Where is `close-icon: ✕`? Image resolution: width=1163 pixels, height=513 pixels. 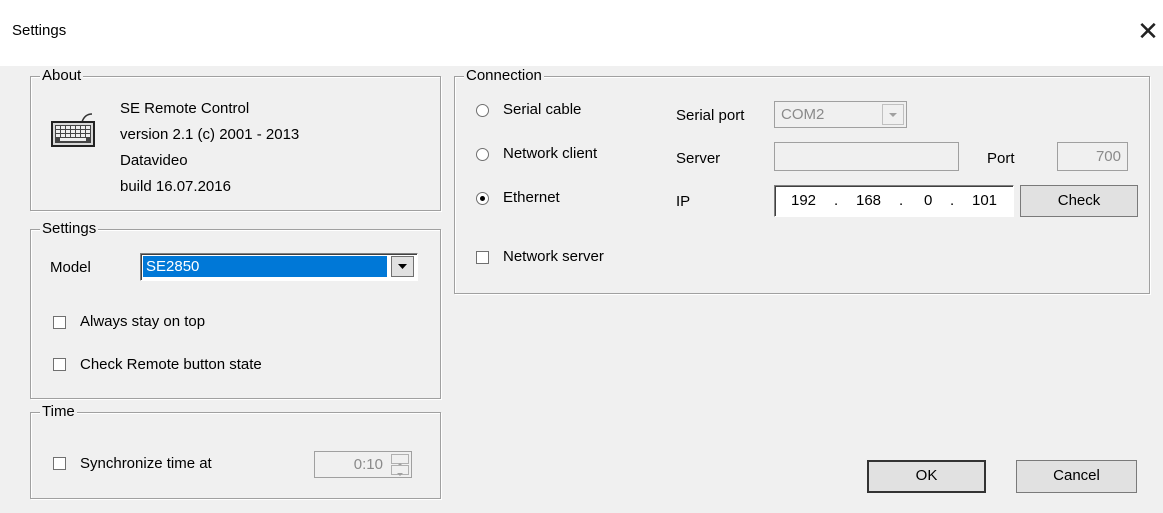 close-icon: ✕ is located at coordinates (1148, 31).